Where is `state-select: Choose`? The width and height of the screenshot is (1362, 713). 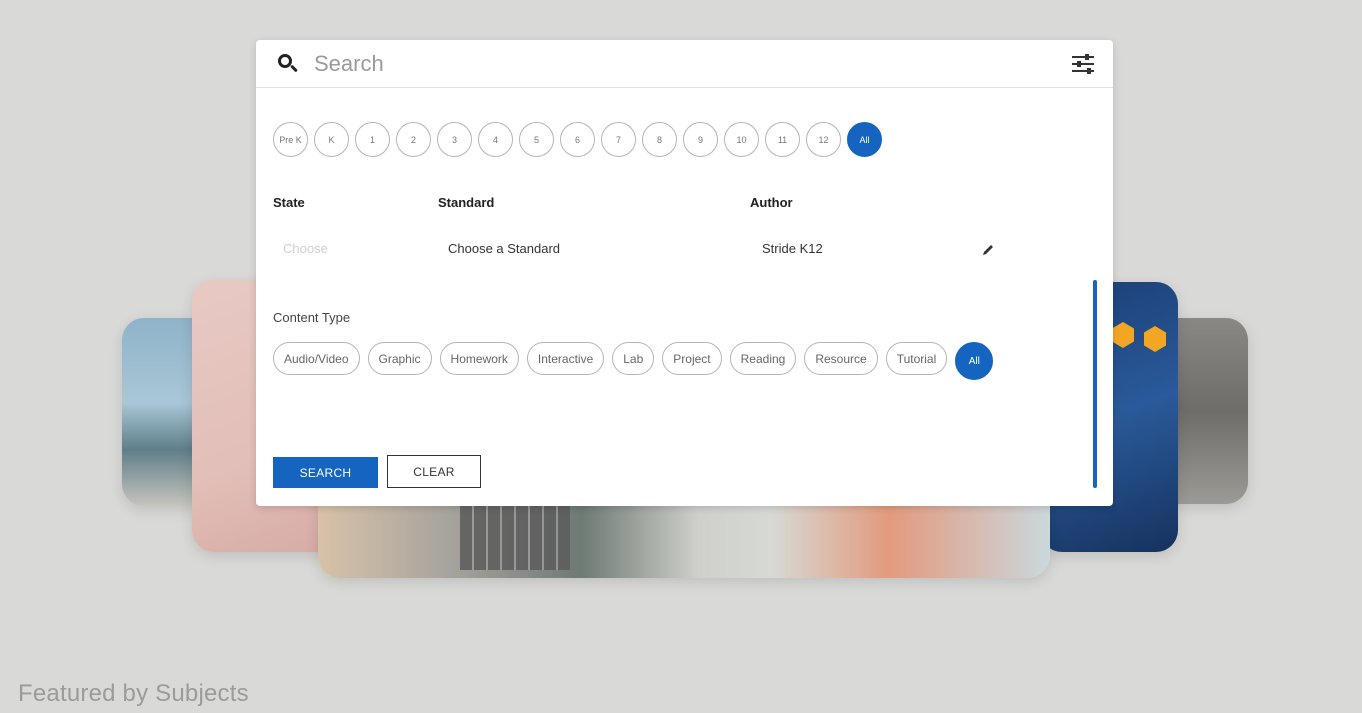
state-select: Choose is located at coordinates (305, 248).